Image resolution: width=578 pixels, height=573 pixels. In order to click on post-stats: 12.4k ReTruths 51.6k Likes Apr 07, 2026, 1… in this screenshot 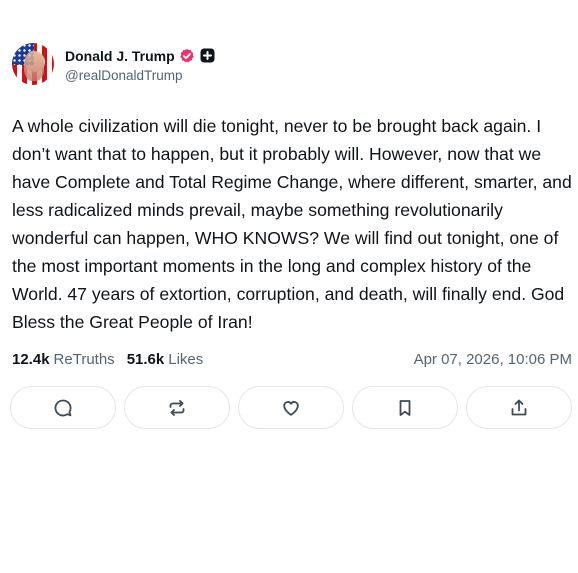, I will do `click(292, 359)`.